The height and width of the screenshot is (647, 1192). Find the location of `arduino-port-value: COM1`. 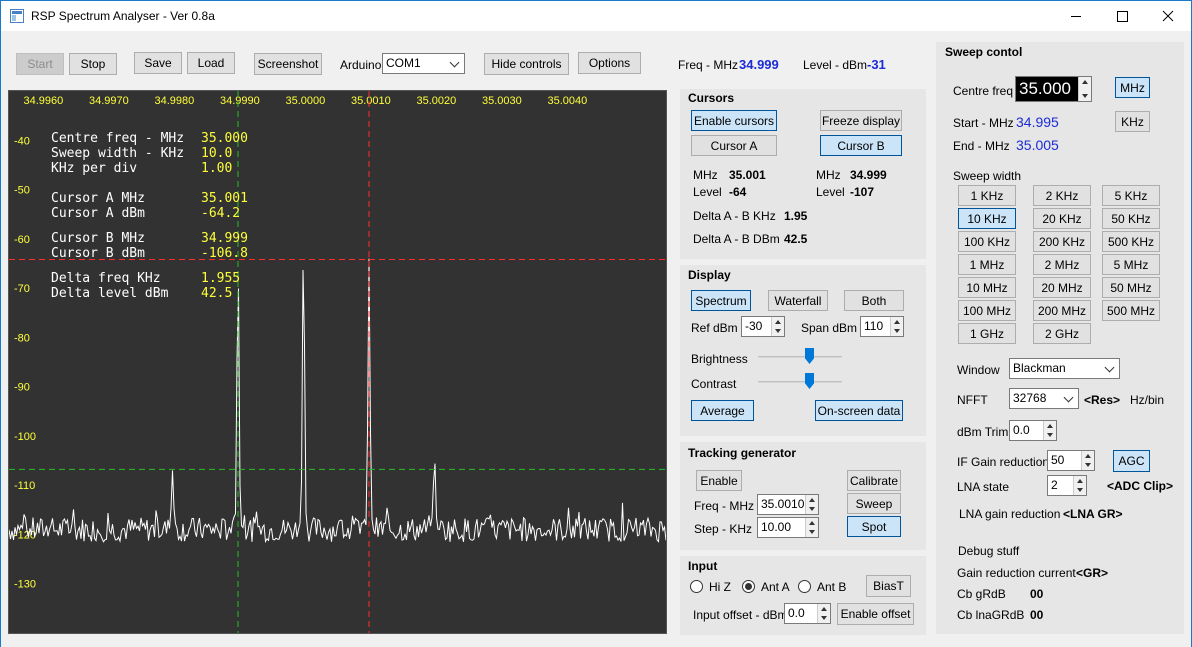

arduino-port-value: COM1 is located at coordinates (403, 63).